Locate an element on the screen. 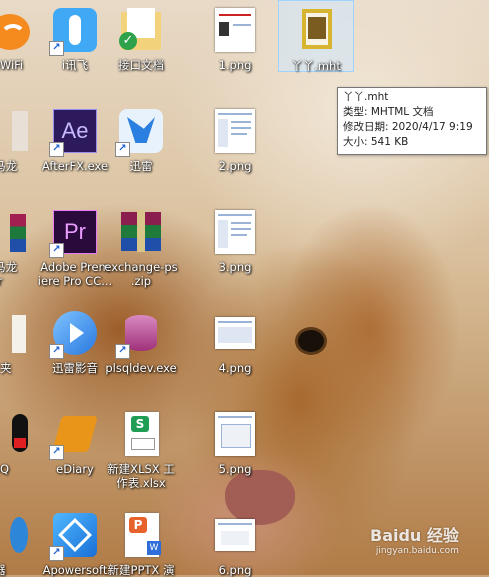 This screenshot has height=577, width=489. desktop-icon-jiekou: ✓ 接口文档 is located at coordinates (141, 36).